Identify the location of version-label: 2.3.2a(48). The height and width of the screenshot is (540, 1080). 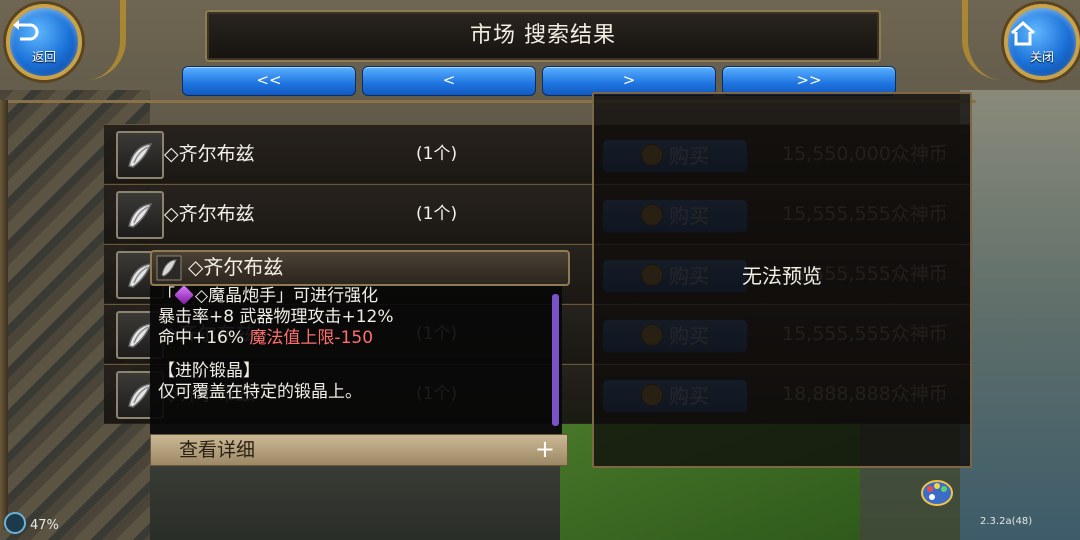
(1006, 521).